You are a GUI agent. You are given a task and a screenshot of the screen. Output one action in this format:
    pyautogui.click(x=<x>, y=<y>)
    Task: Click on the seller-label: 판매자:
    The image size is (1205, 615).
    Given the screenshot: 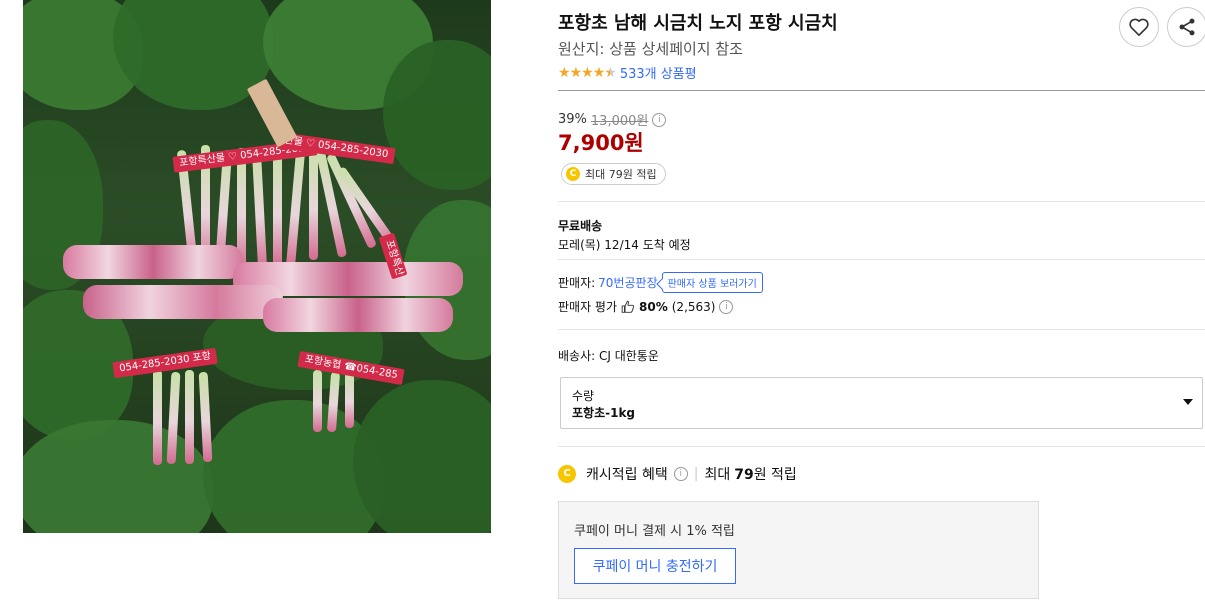 What is the action you would take?
    pyautogui.click(x=577, y=283)
    